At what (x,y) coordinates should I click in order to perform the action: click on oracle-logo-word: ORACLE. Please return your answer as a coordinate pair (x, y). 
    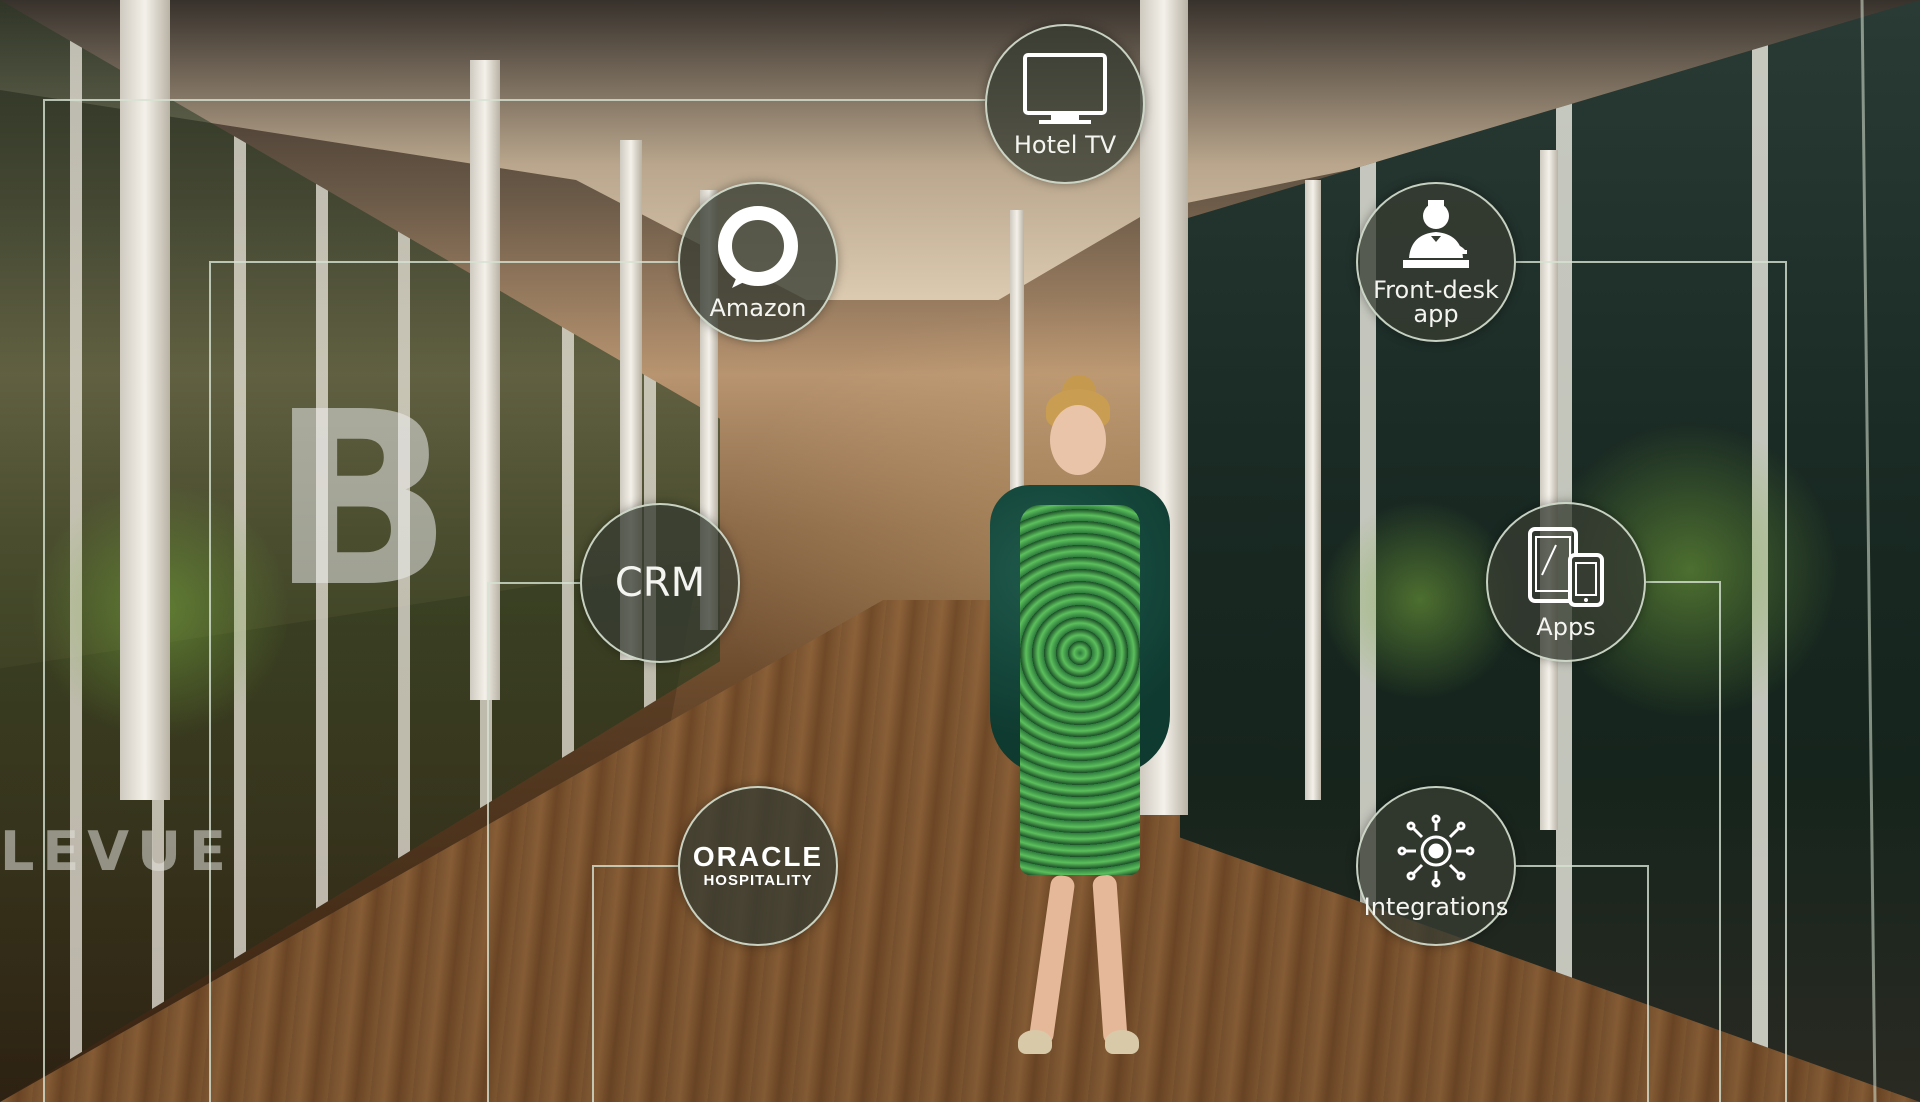
    Looking at the image, I should click on (758, 856).